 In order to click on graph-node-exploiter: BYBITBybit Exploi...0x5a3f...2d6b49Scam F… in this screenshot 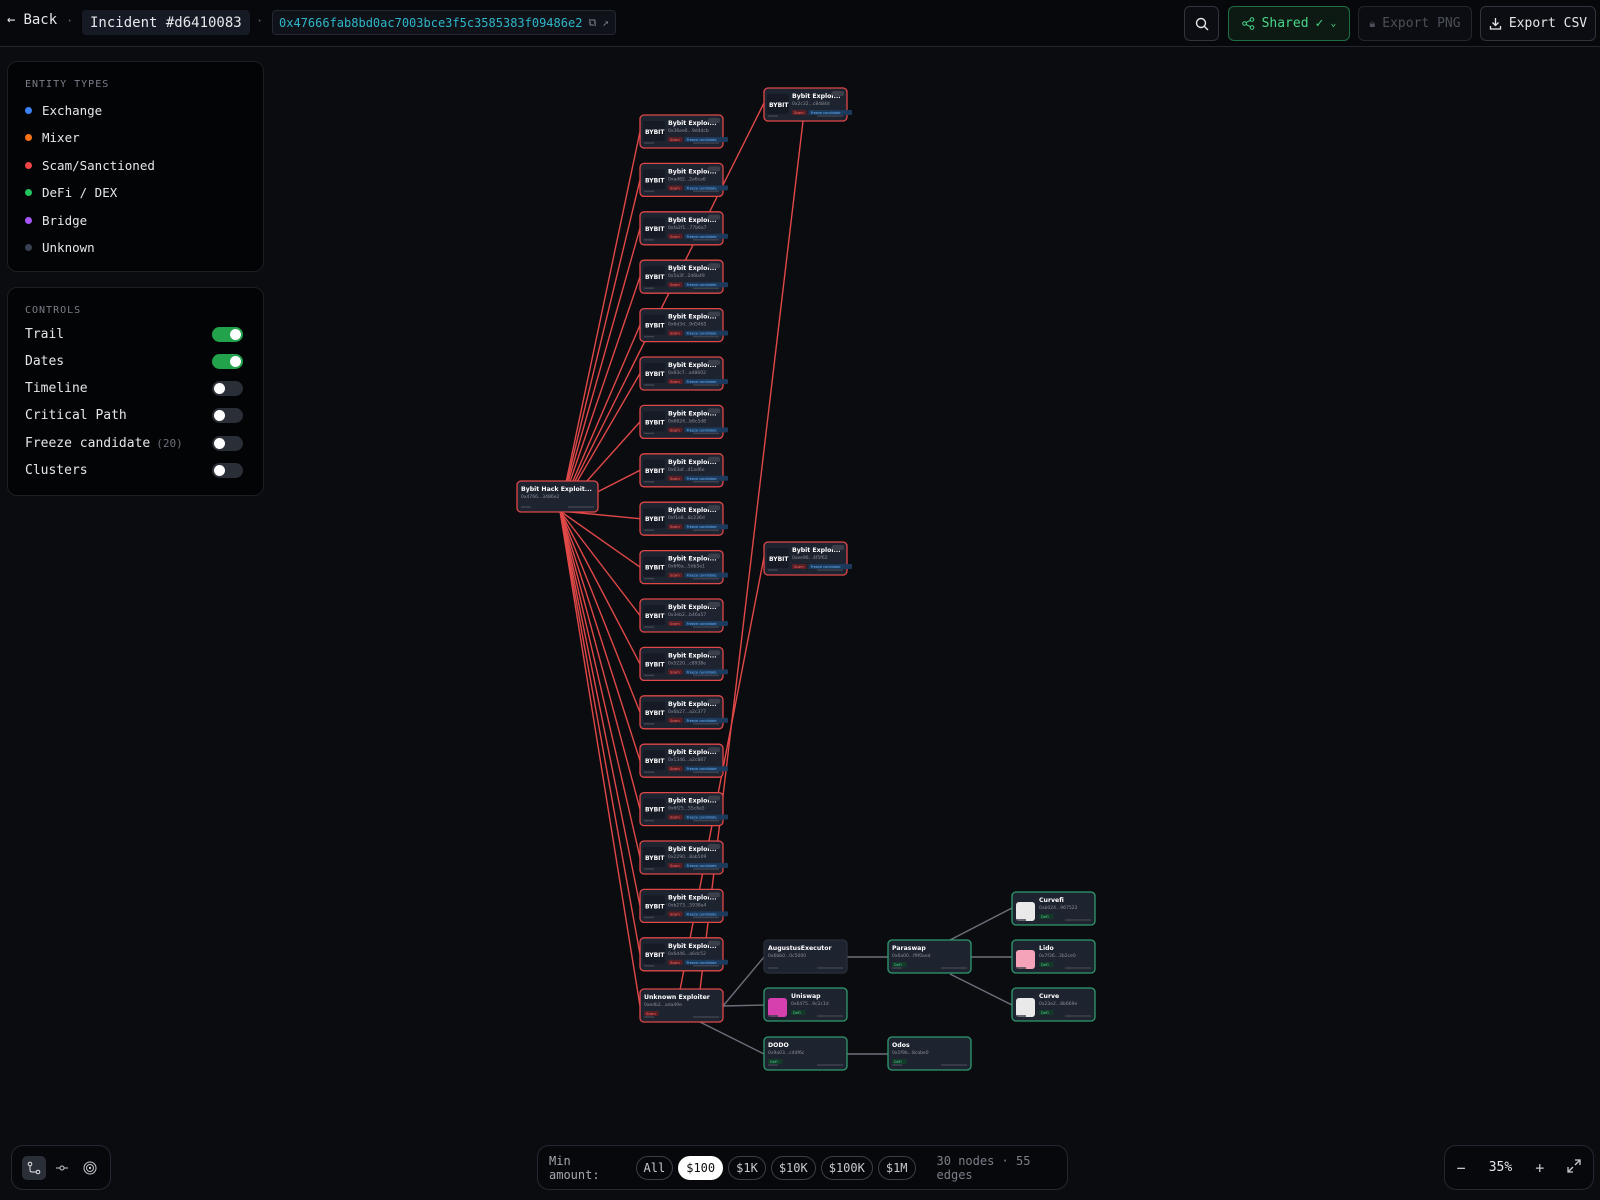, I will do `click(683, 276)`.